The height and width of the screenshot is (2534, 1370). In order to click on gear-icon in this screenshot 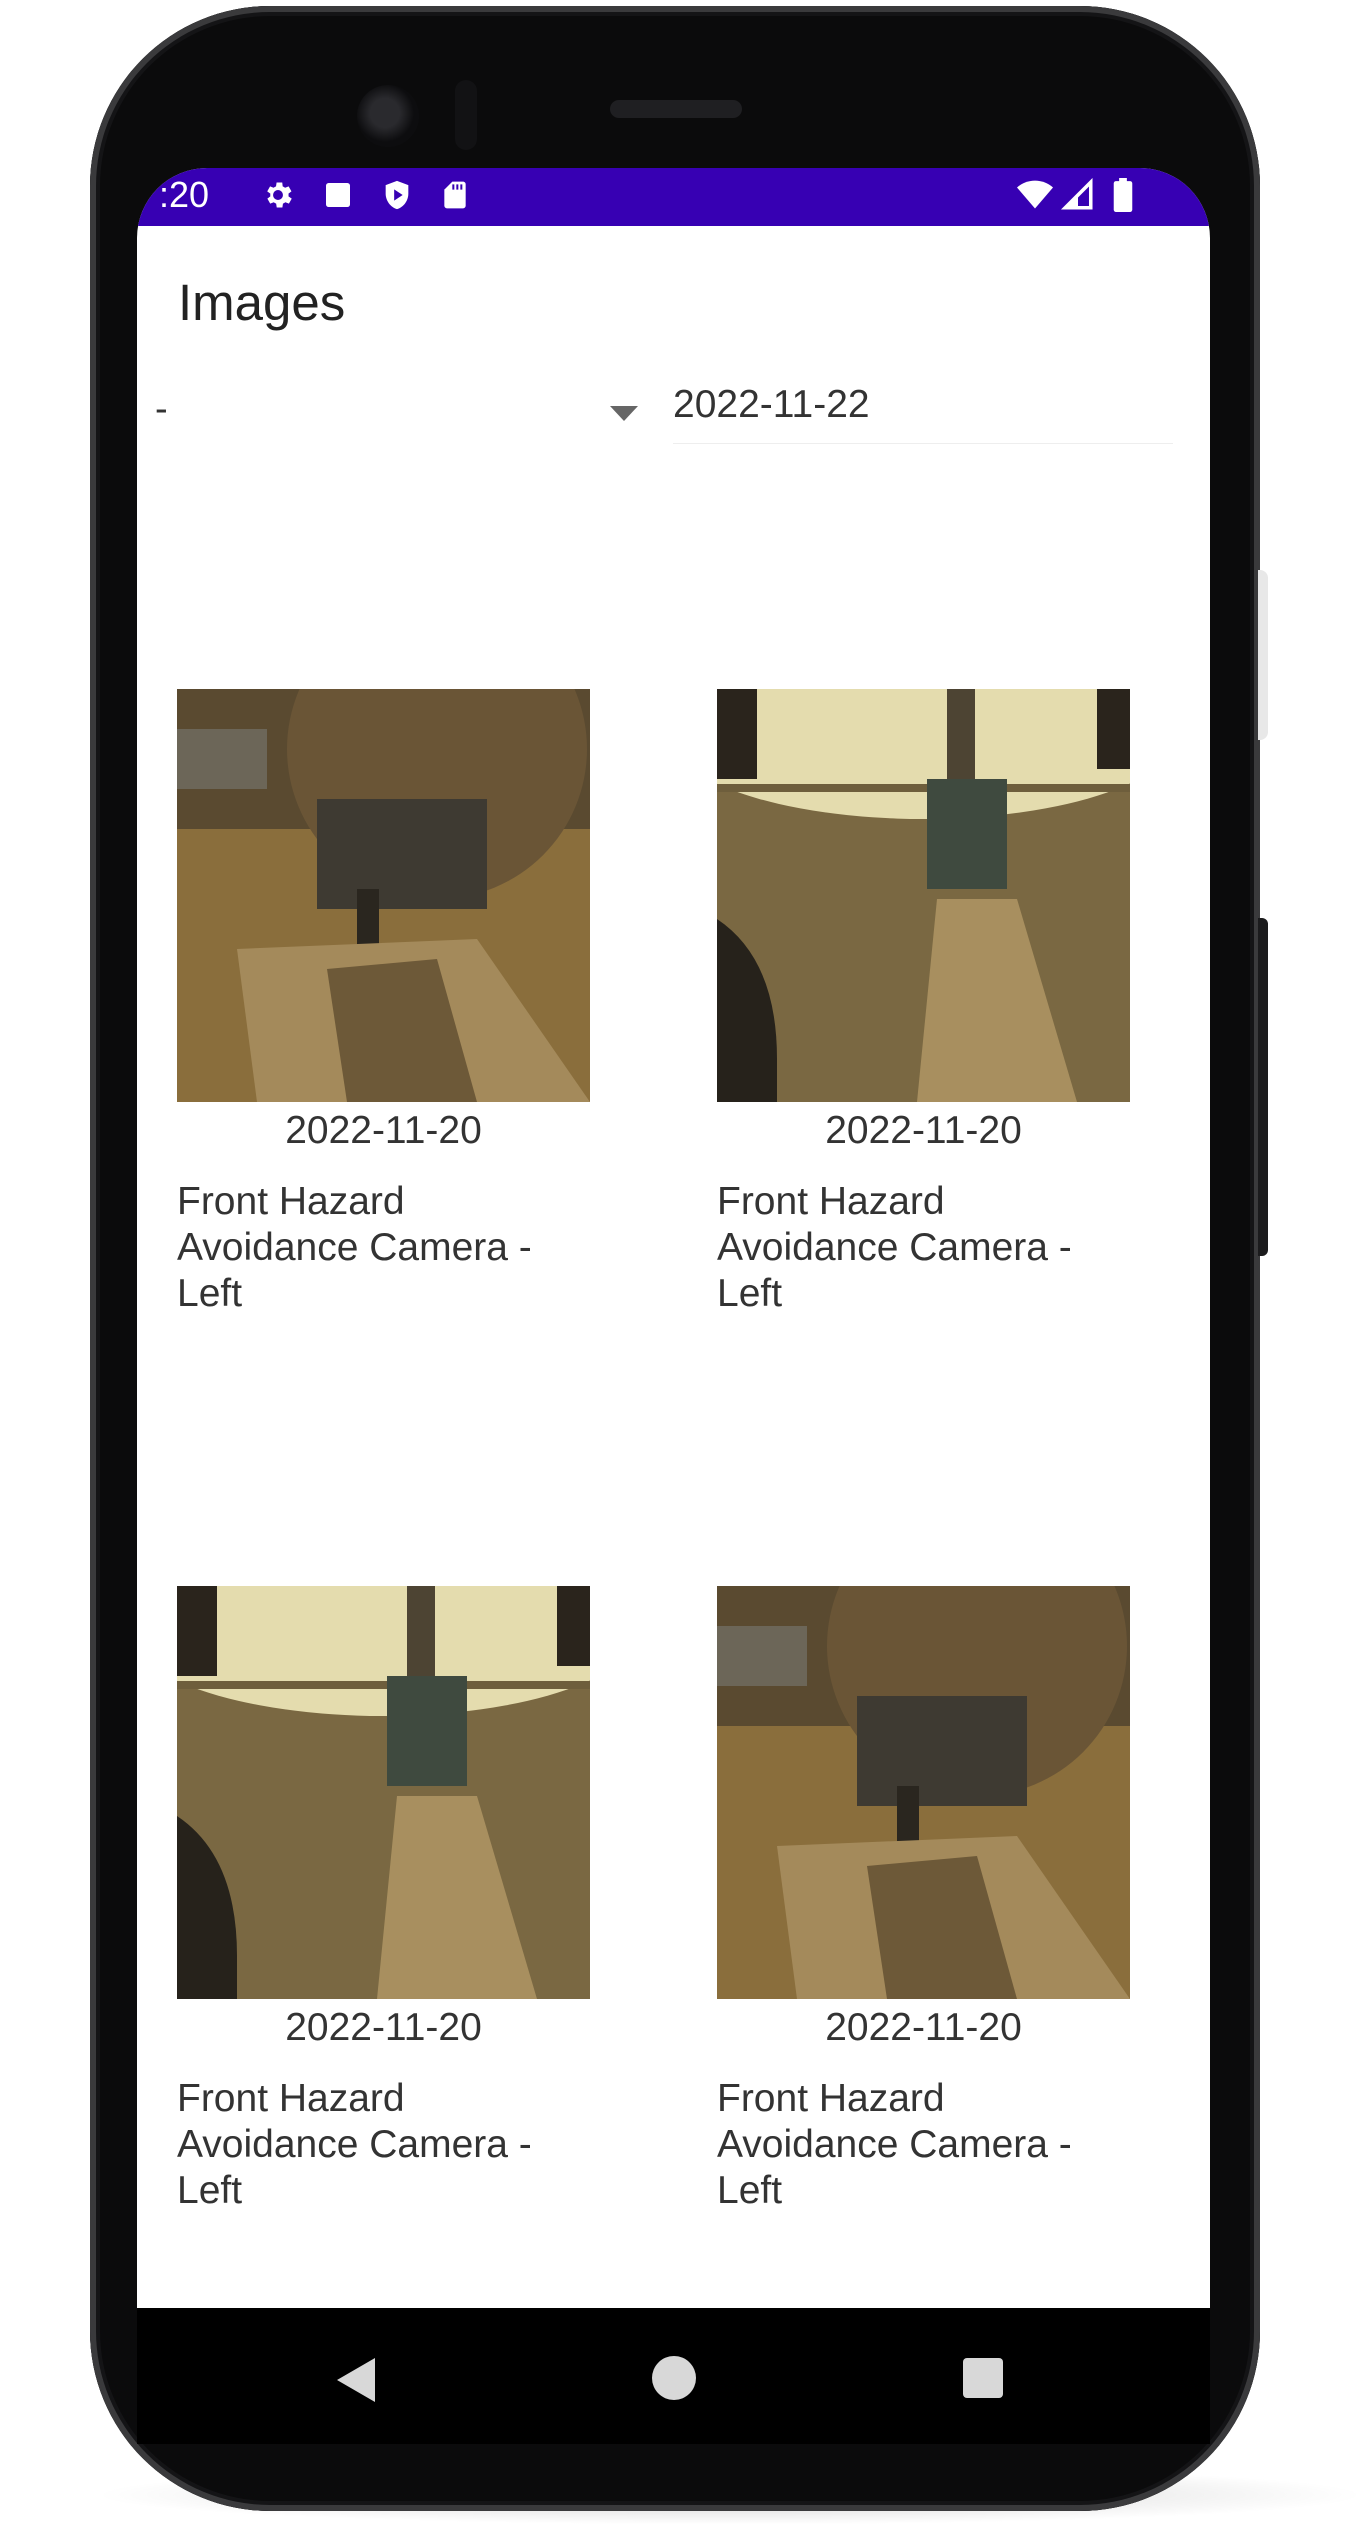, I will do `click(278, 195)`.